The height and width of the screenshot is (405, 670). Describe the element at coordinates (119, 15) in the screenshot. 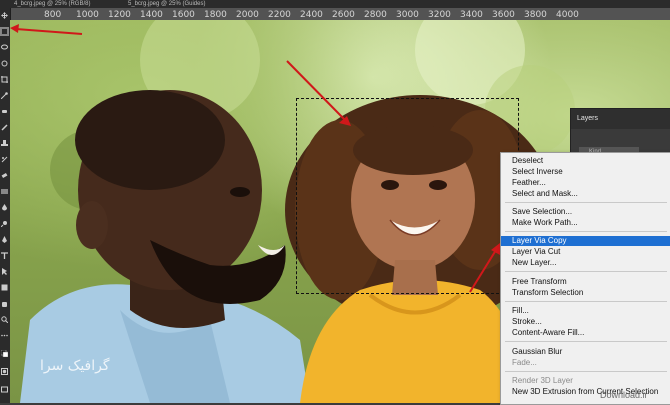

I see `ruler-tick: 1200` at that location.